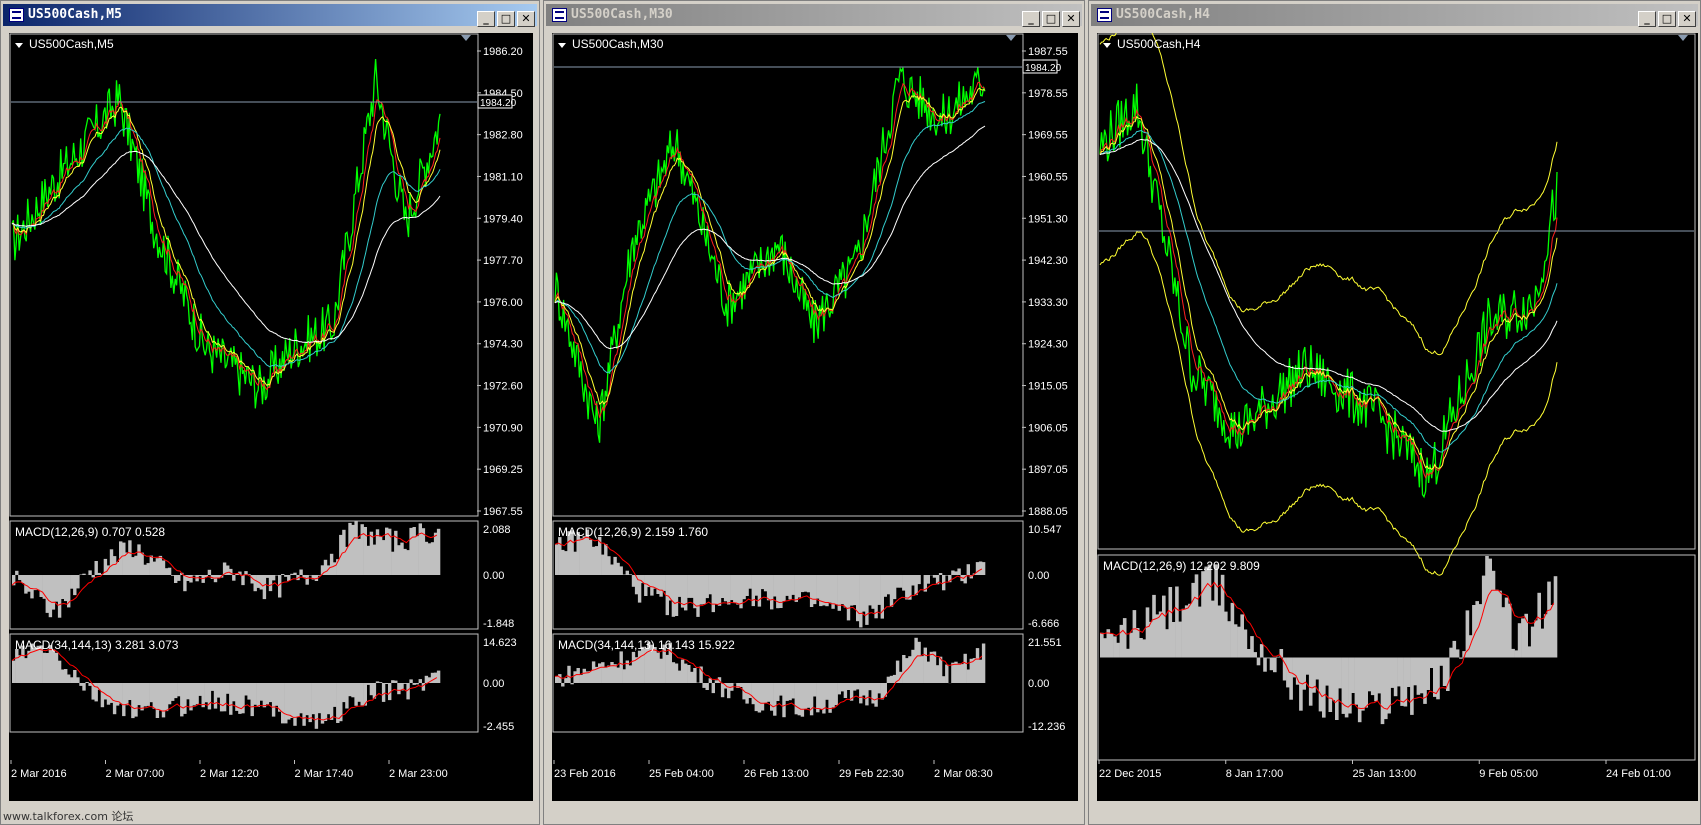  I want to click on macd-tick-label: -2.455, so click(498, 727).